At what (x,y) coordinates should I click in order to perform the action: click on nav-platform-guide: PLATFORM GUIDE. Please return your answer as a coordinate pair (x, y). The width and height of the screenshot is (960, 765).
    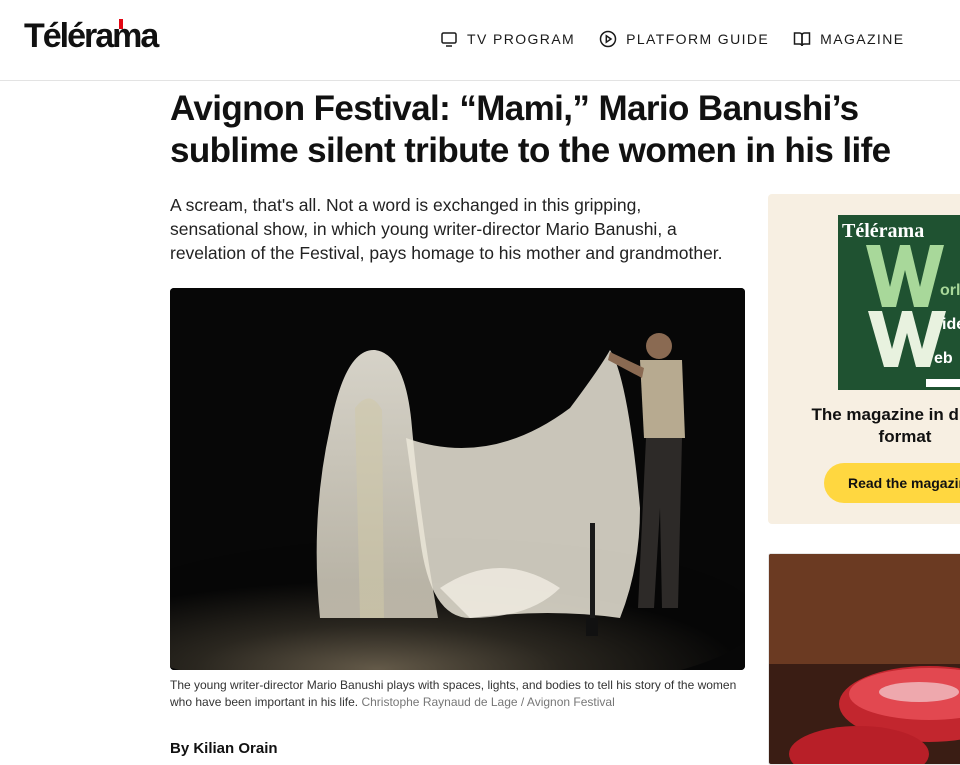
    Looking at the image, I should click on (684, 39).